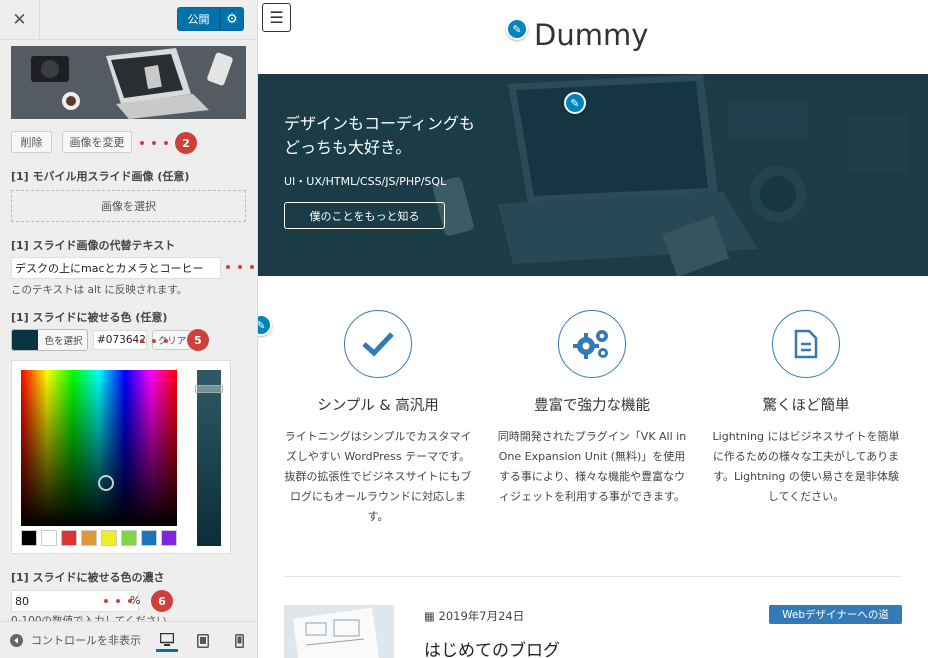 The image size is (928, 658). I want to click on feature-title: シンプル & 高汎用, so click(378, 406).